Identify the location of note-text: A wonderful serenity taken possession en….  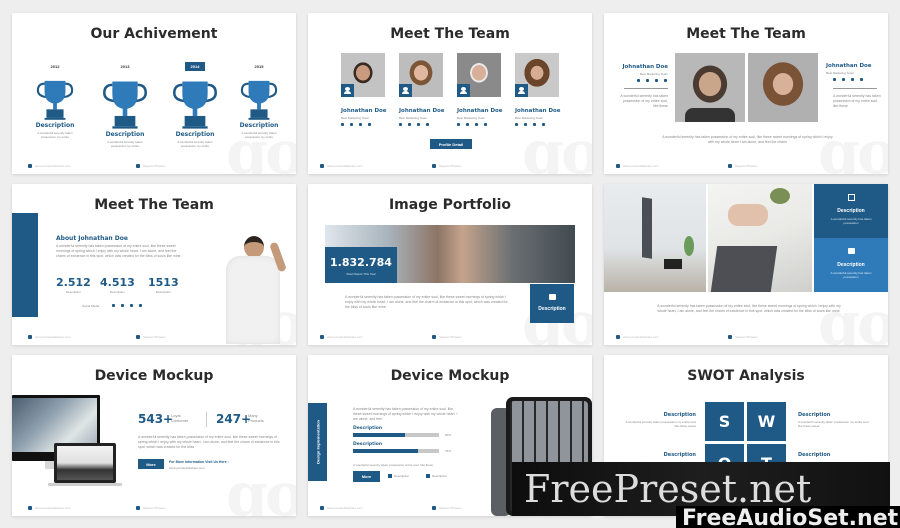
(393, 465).